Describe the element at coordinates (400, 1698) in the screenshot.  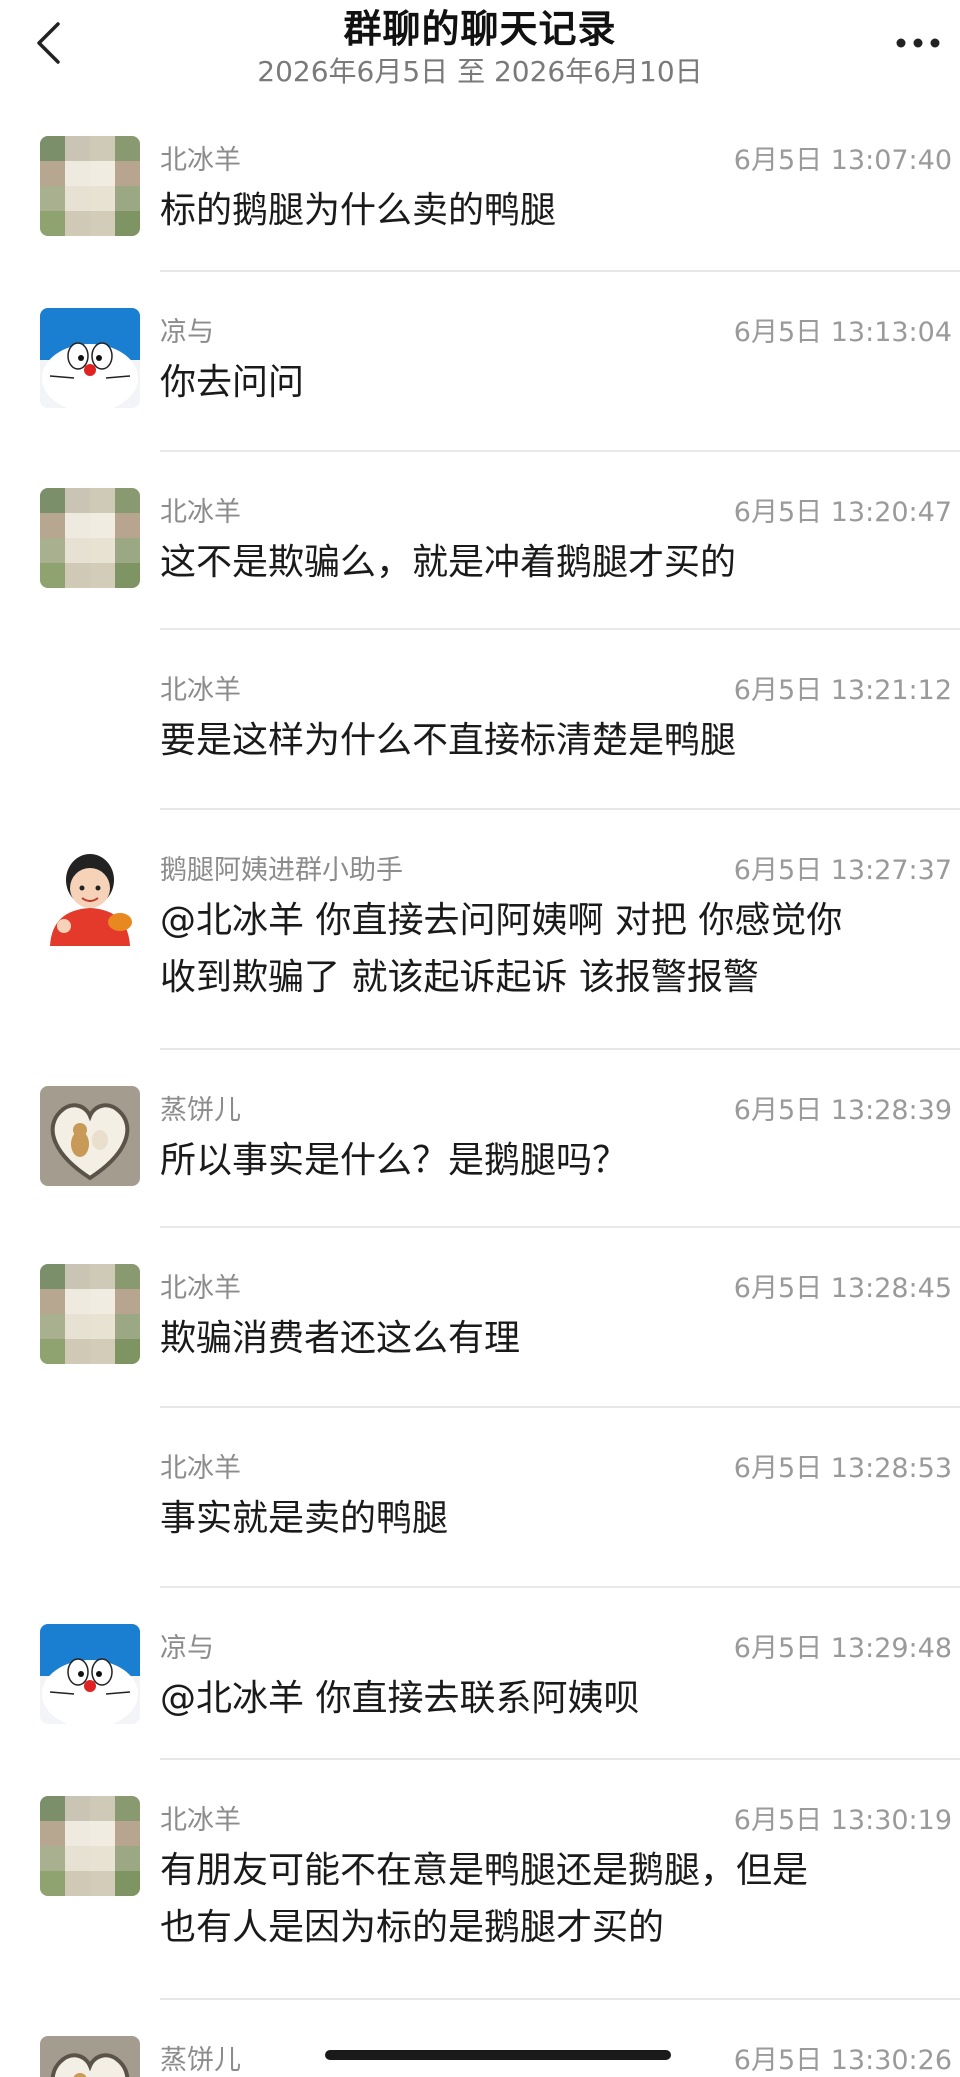
I see `message-text: @北冰羊 你直接去联系阿姨呗` at that location.